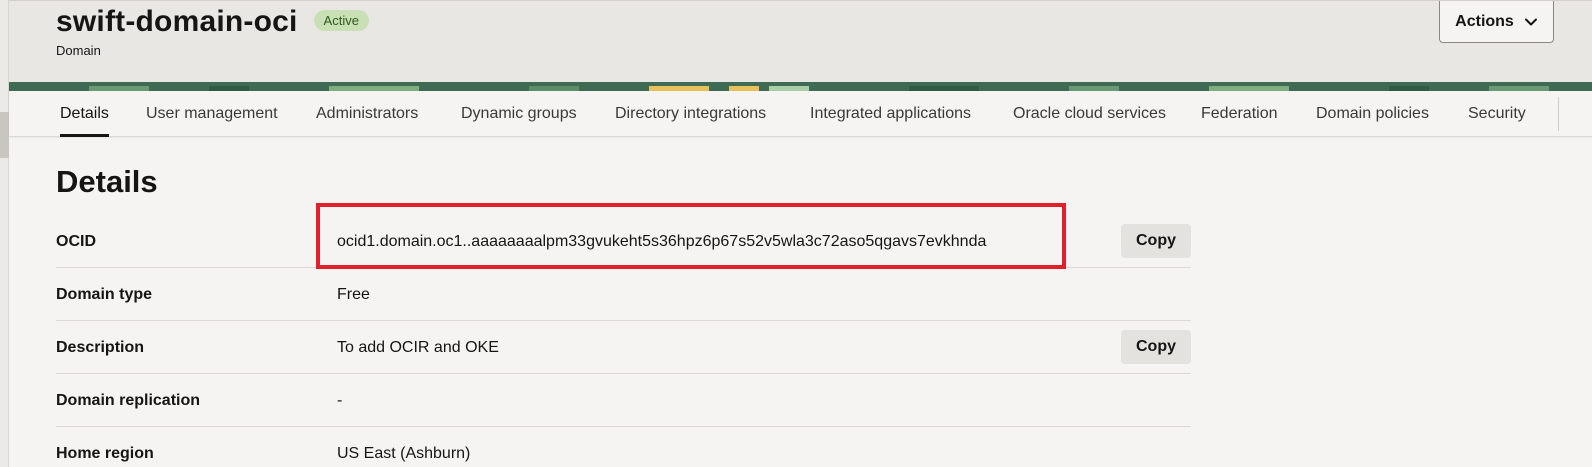 The height and width of the screenshot is (467, 1592). I want to click on home-region-label: Home region, so click(105, 453).